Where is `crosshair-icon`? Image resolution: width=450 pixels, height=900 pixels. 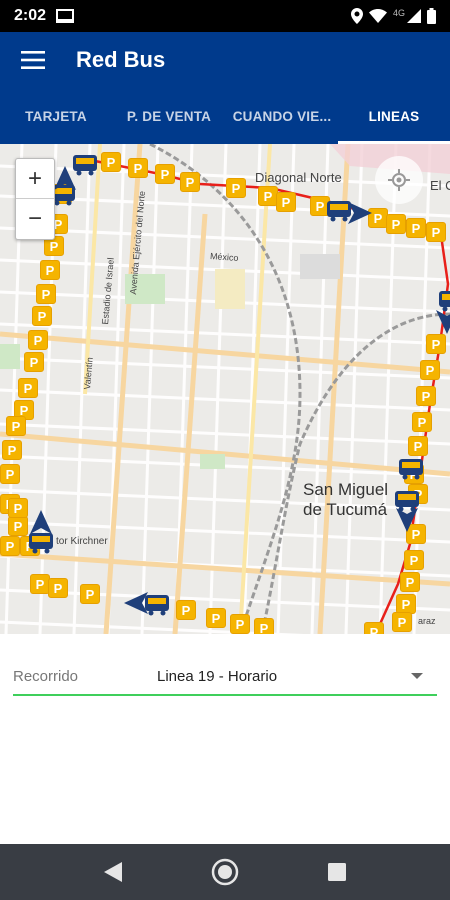
crosshair-icon is located at coordinates (399, 180).